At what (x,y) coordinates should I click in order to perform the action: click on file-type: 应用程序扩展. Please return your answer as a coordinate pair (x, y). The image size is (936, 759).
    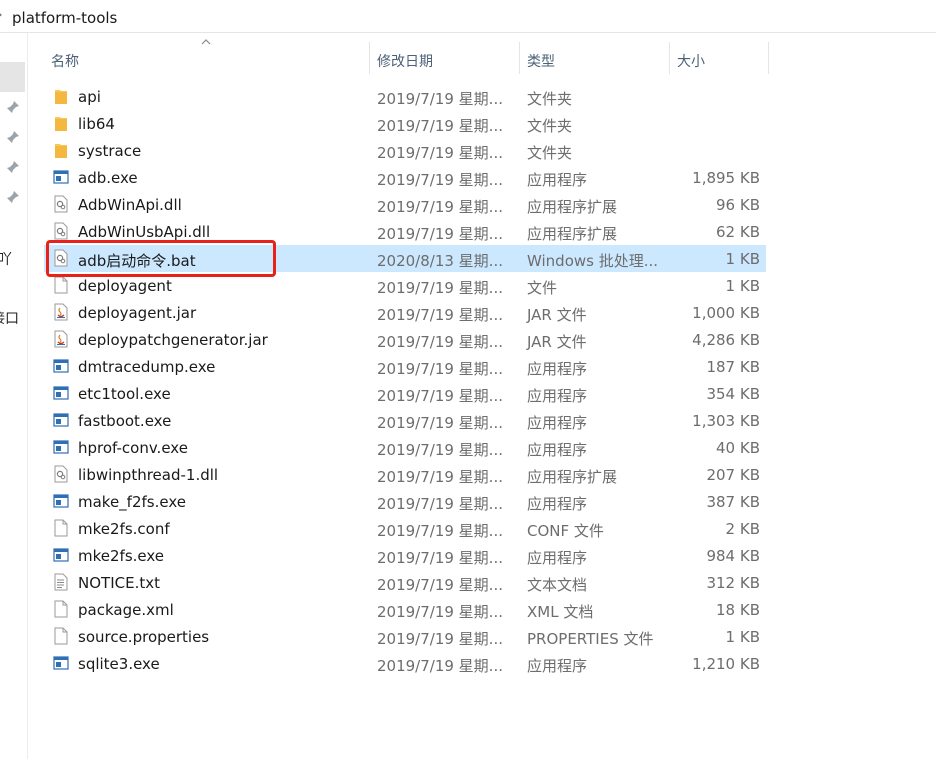
    Looking at the image, I should click on (572, 234).